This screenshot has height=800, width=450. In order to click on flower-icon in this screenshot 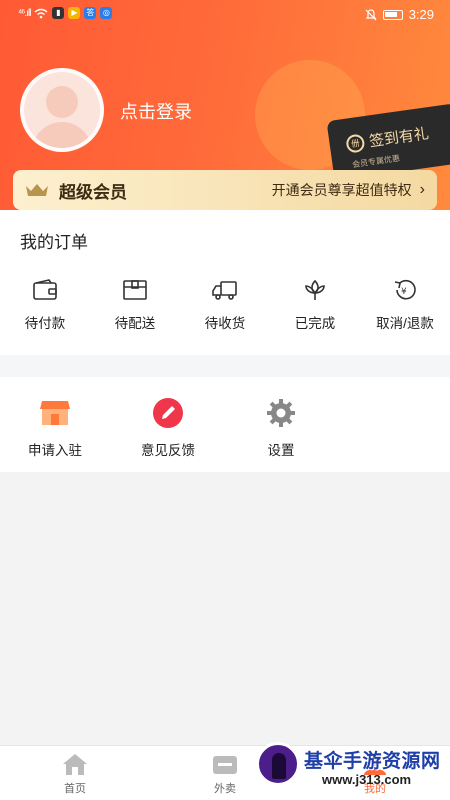, I will do `click(315, 289)`.